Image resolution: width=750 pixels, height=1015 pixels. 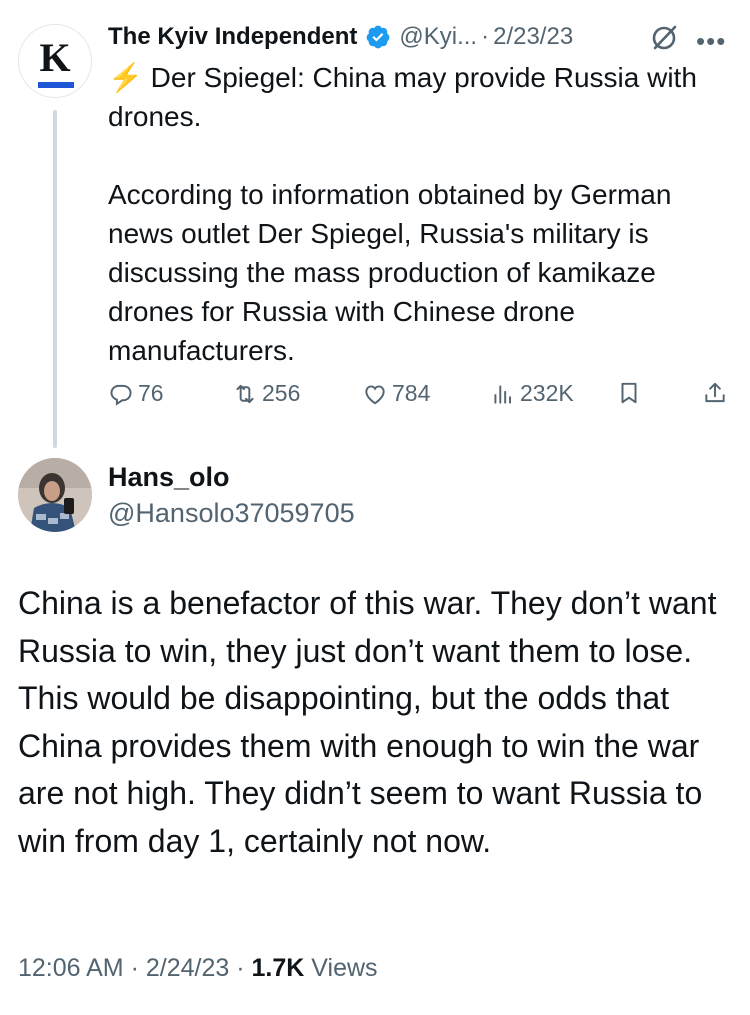 What do you see at coordinates (231, 513) in the screenshot?
I see `reply-author-handle: @Hansolo37059705` at bounding box center [231, 513].